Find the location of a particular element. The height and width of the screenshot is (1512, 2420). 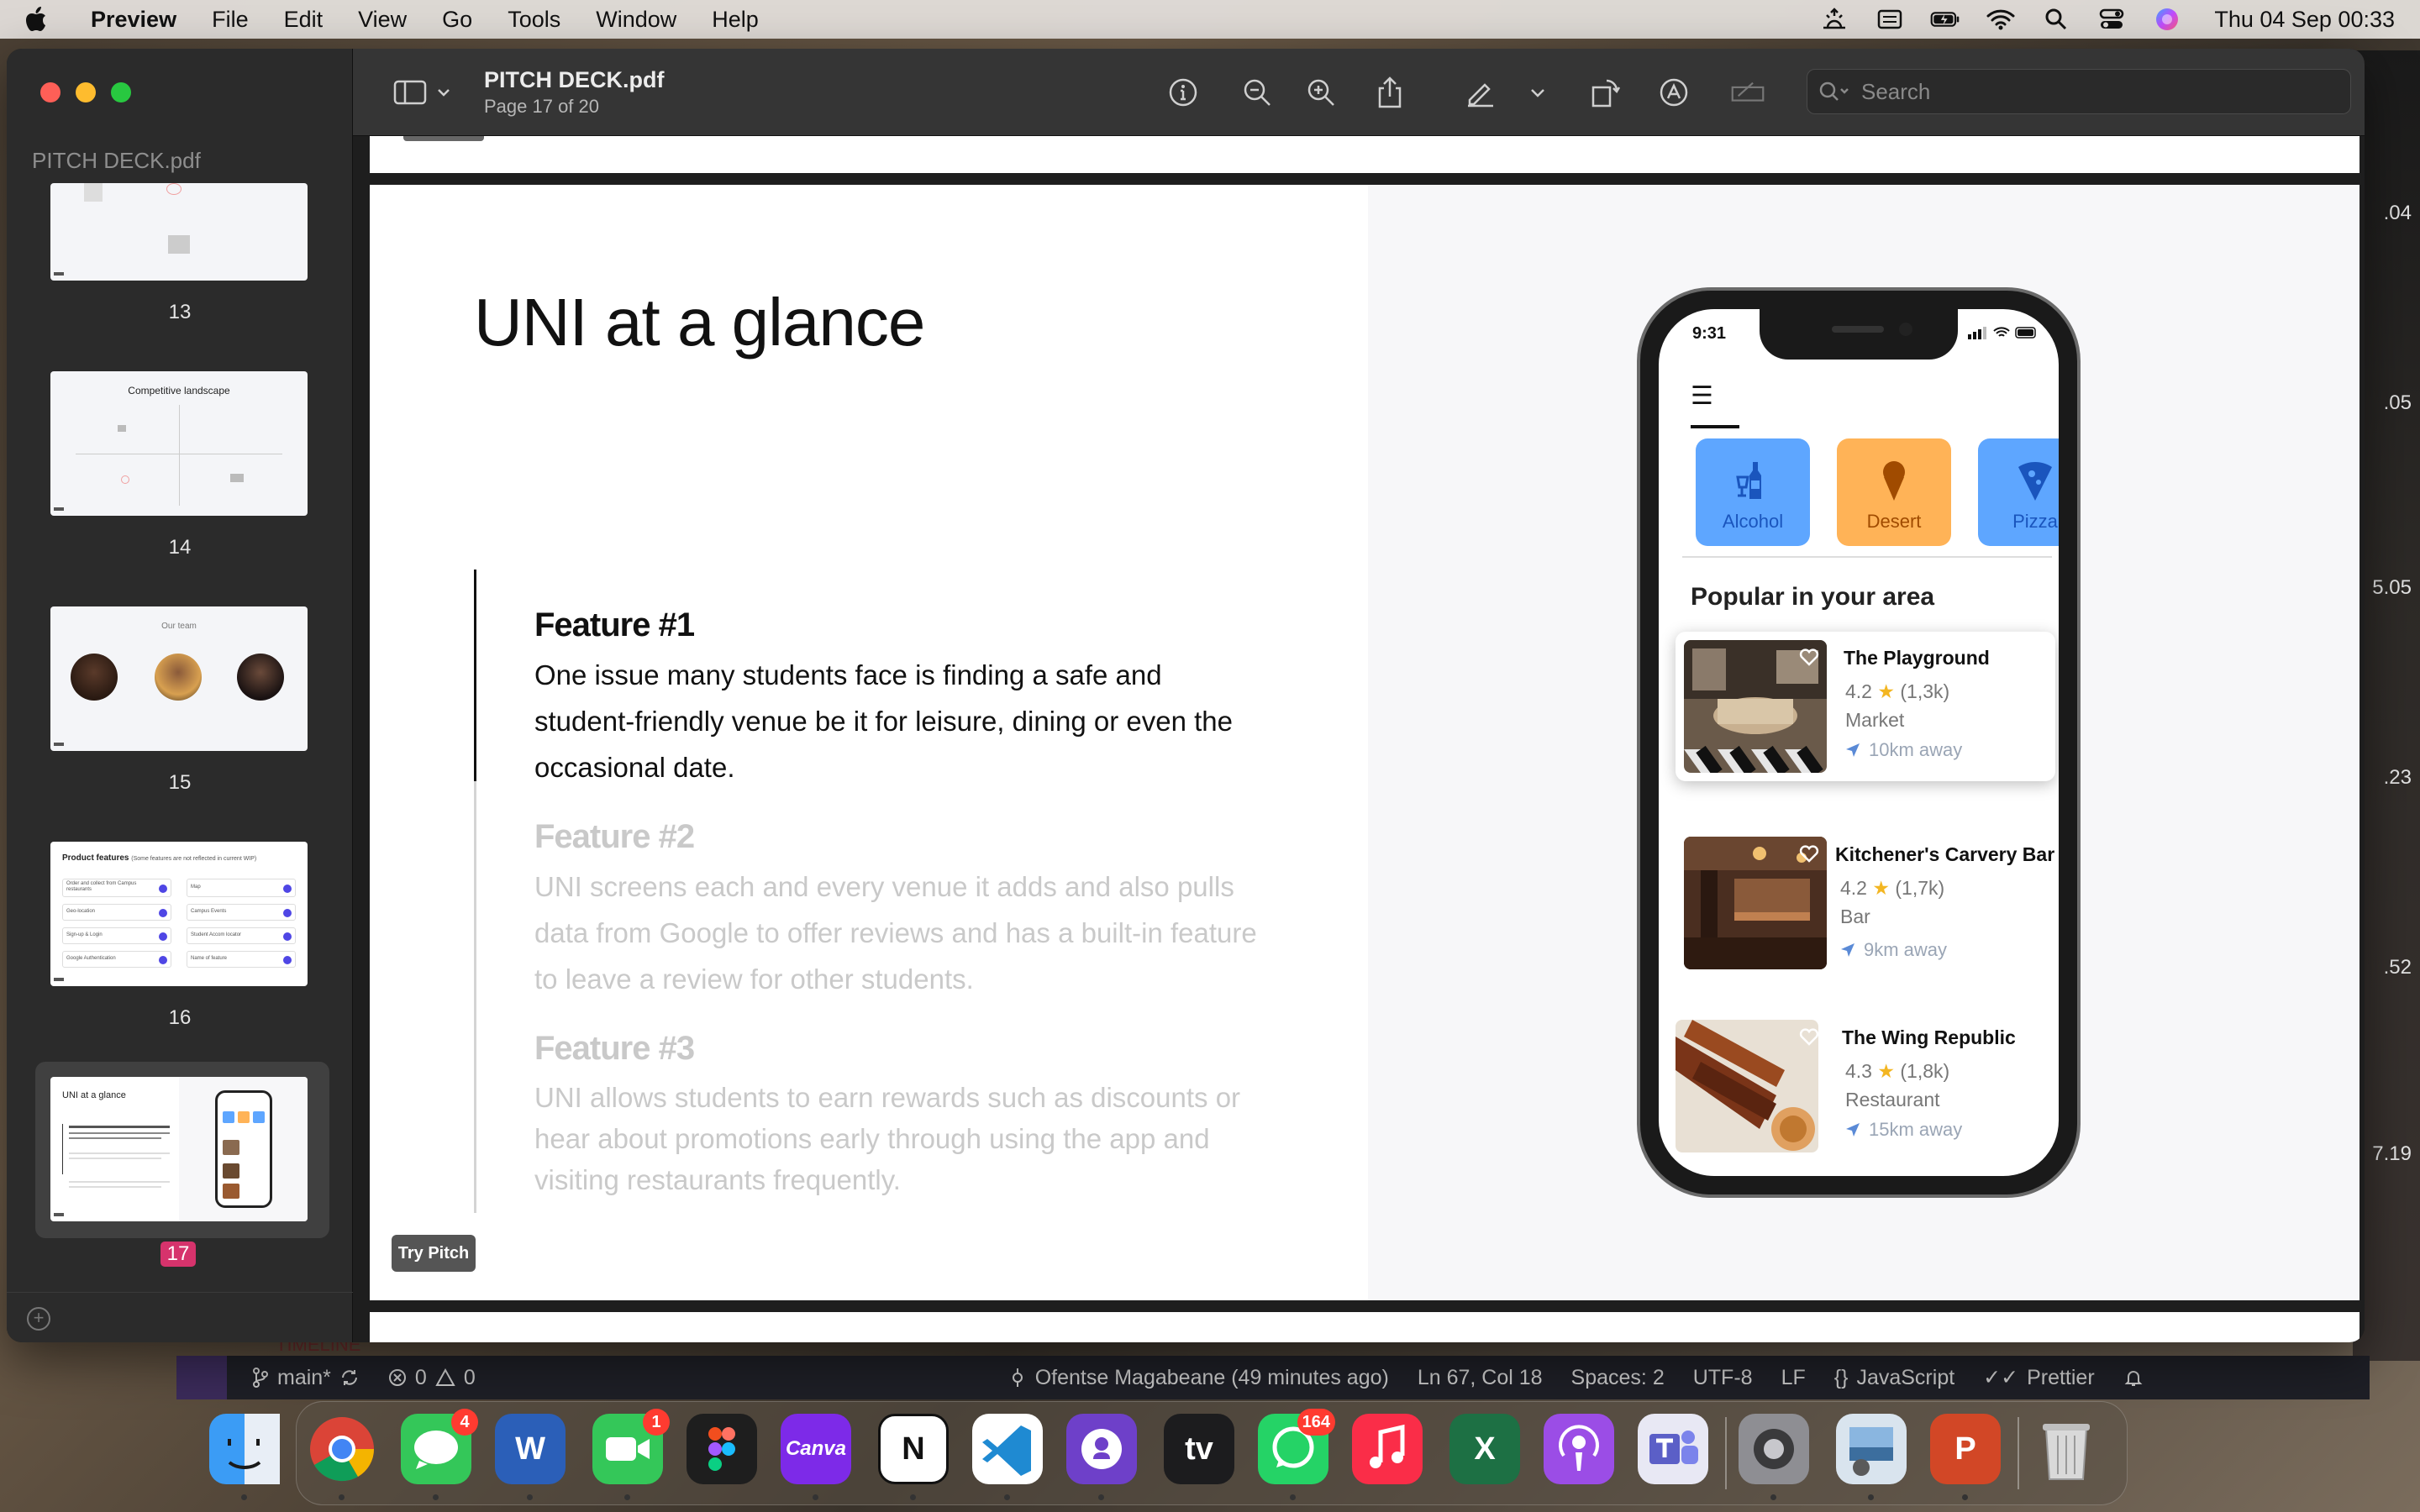

hamburger-menu-icon: ☰ is located at coordinates (1702, 396).